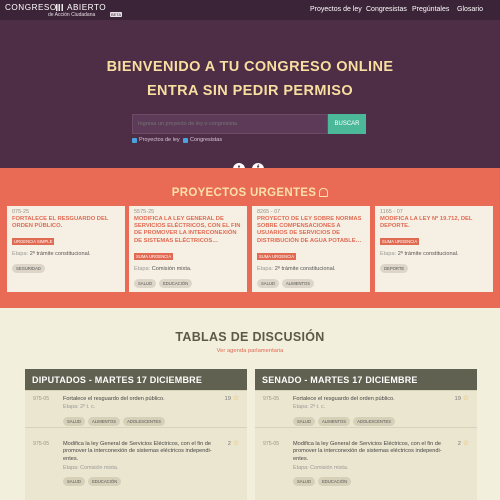  What do you see at coordinates (87, 7) in the screenshot?
I see `logo-word-abierto: ABIERTO` at bounding box center [87, 7].